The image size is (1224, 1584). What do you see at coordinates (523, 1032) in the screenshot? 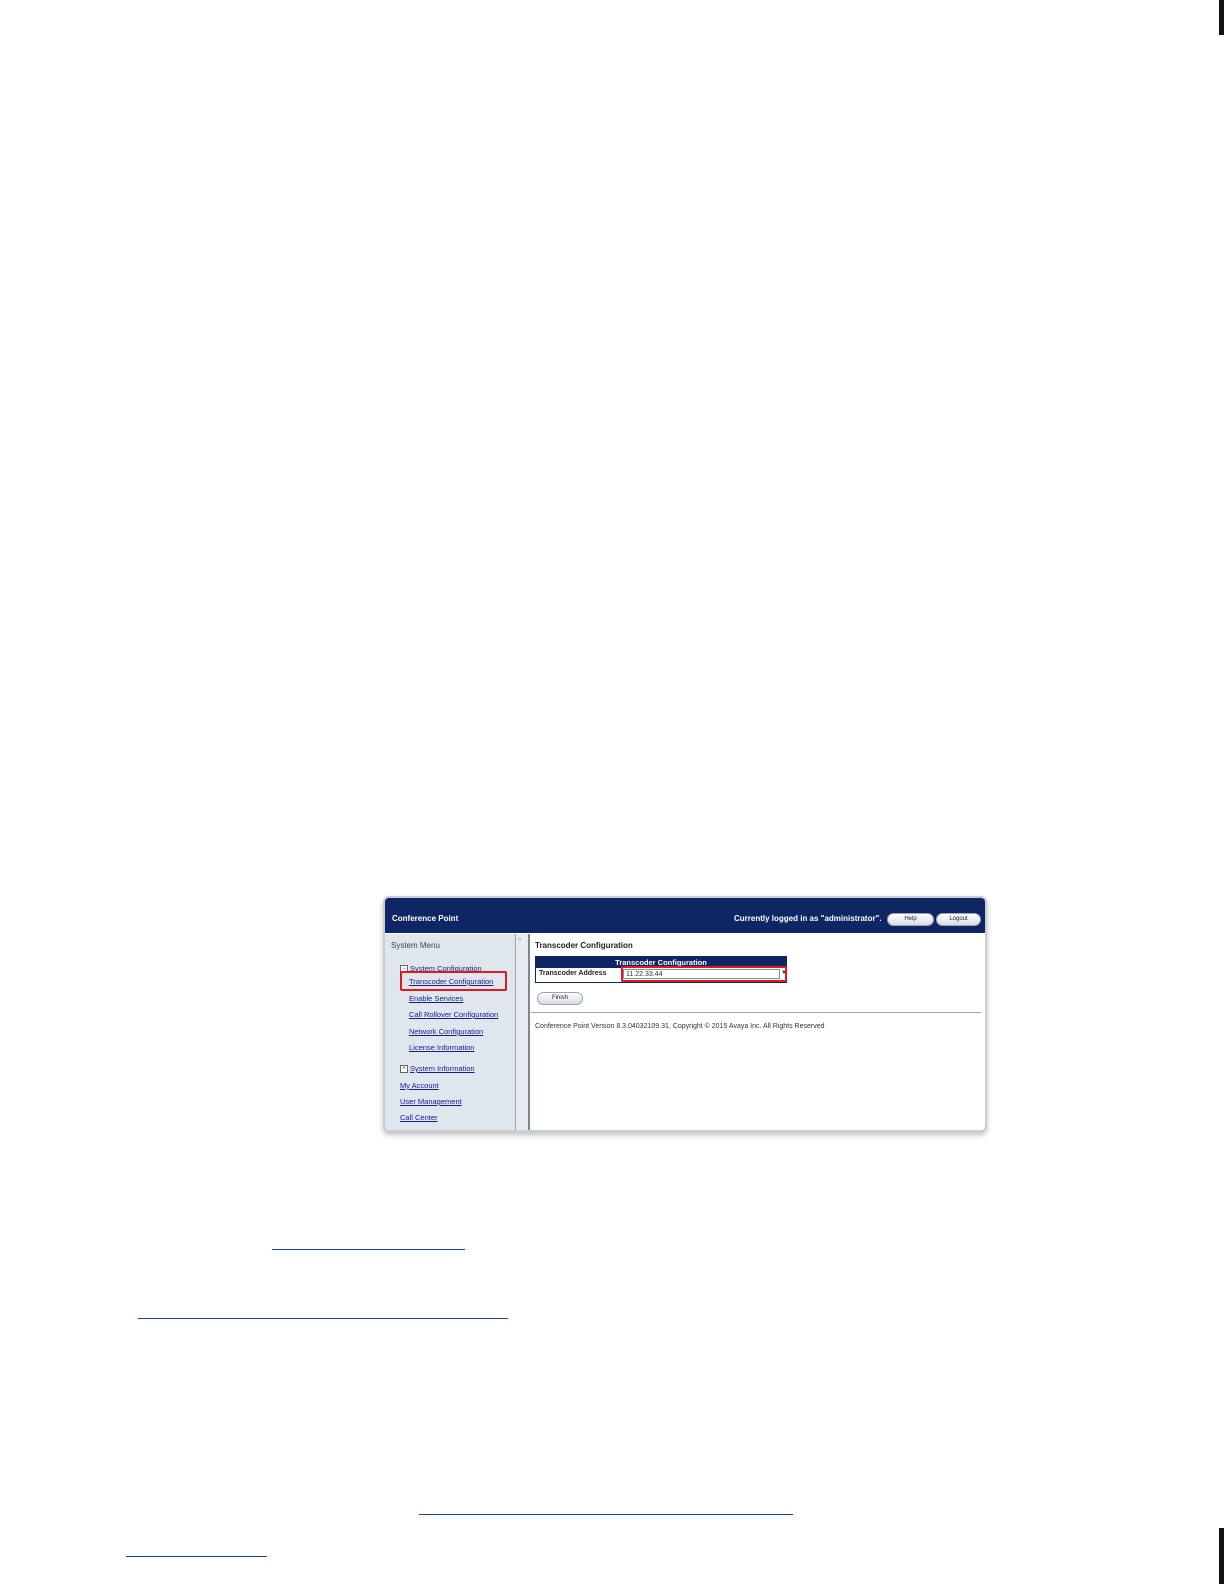
I see `sidebar-scrollbar: ^` at bounding box center [523, 1032].